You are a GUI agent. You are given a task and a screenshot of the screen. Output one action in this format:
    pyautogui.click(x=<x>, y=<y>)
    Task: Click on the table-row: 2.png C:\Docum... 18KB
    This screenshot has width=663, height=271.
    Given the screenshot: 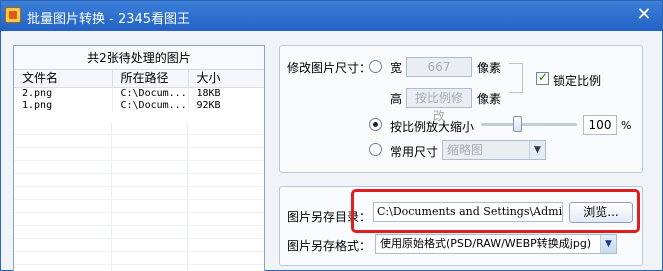 What is the action you would take?
    pyautogui.click(x=139, y=93)
    